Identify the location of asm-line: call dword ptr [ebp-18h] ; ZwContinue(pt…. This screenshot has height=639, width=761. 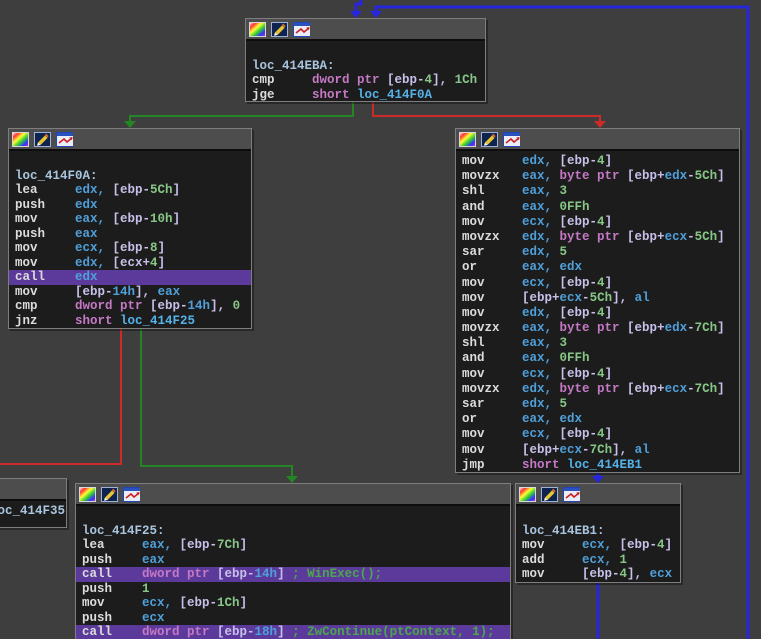
(293, 632).